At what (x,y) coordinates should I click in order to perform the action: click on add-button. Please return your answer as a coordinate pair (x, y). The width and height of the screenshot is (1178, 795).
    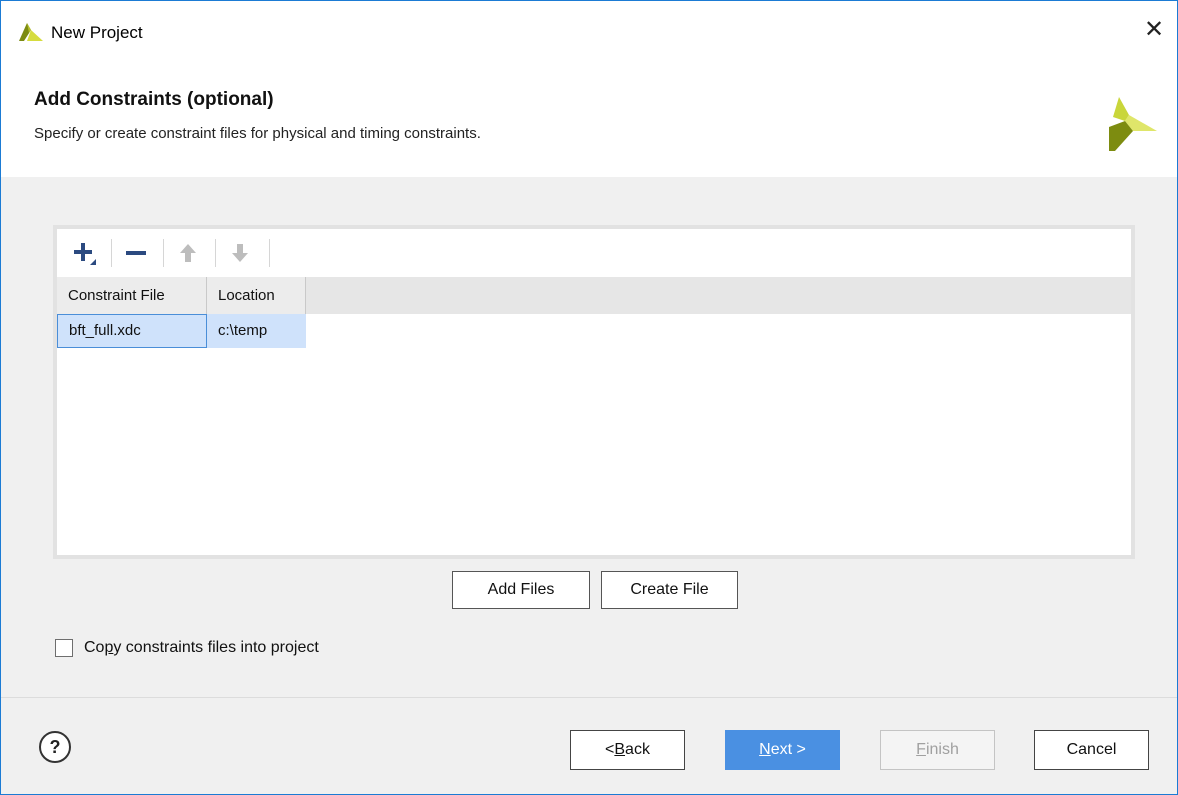
    Looking at the image, I should click on (84, 253).